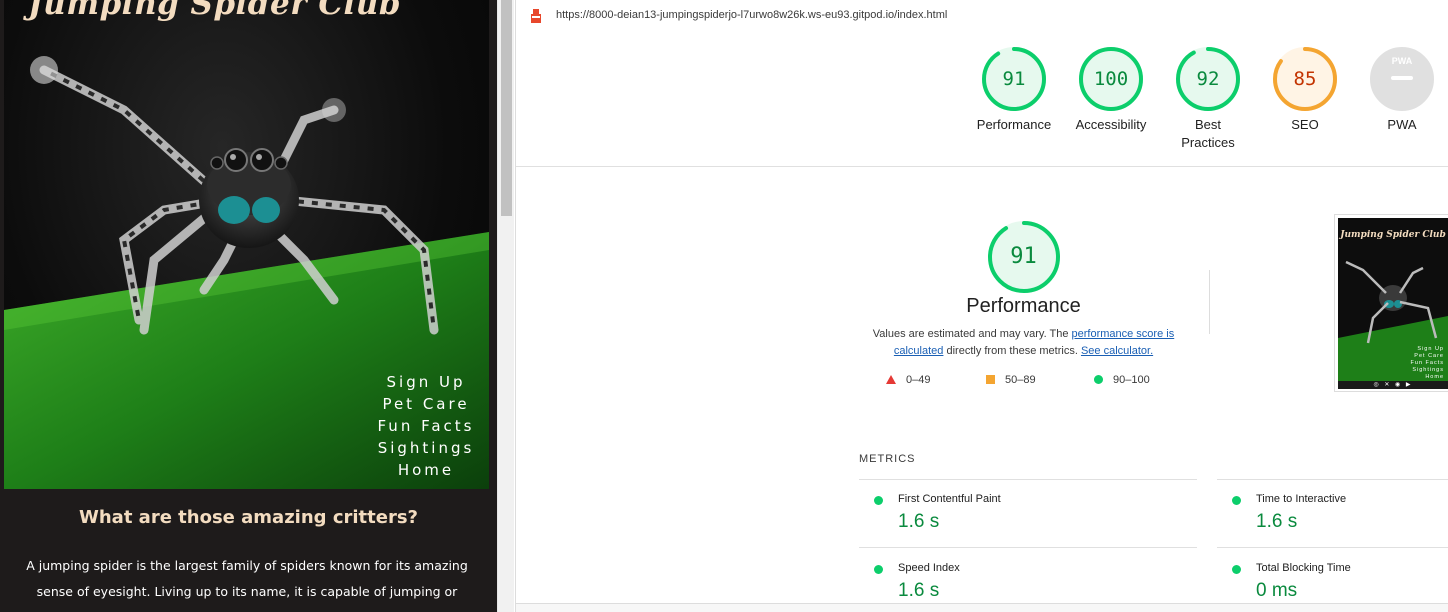 Image resolution: width=1448 pixels, height=612 pixels. What do you see at coordinates (536, 16) in the screenshot?
I see `lighthouse-icon` at bounding box center [536, 16].